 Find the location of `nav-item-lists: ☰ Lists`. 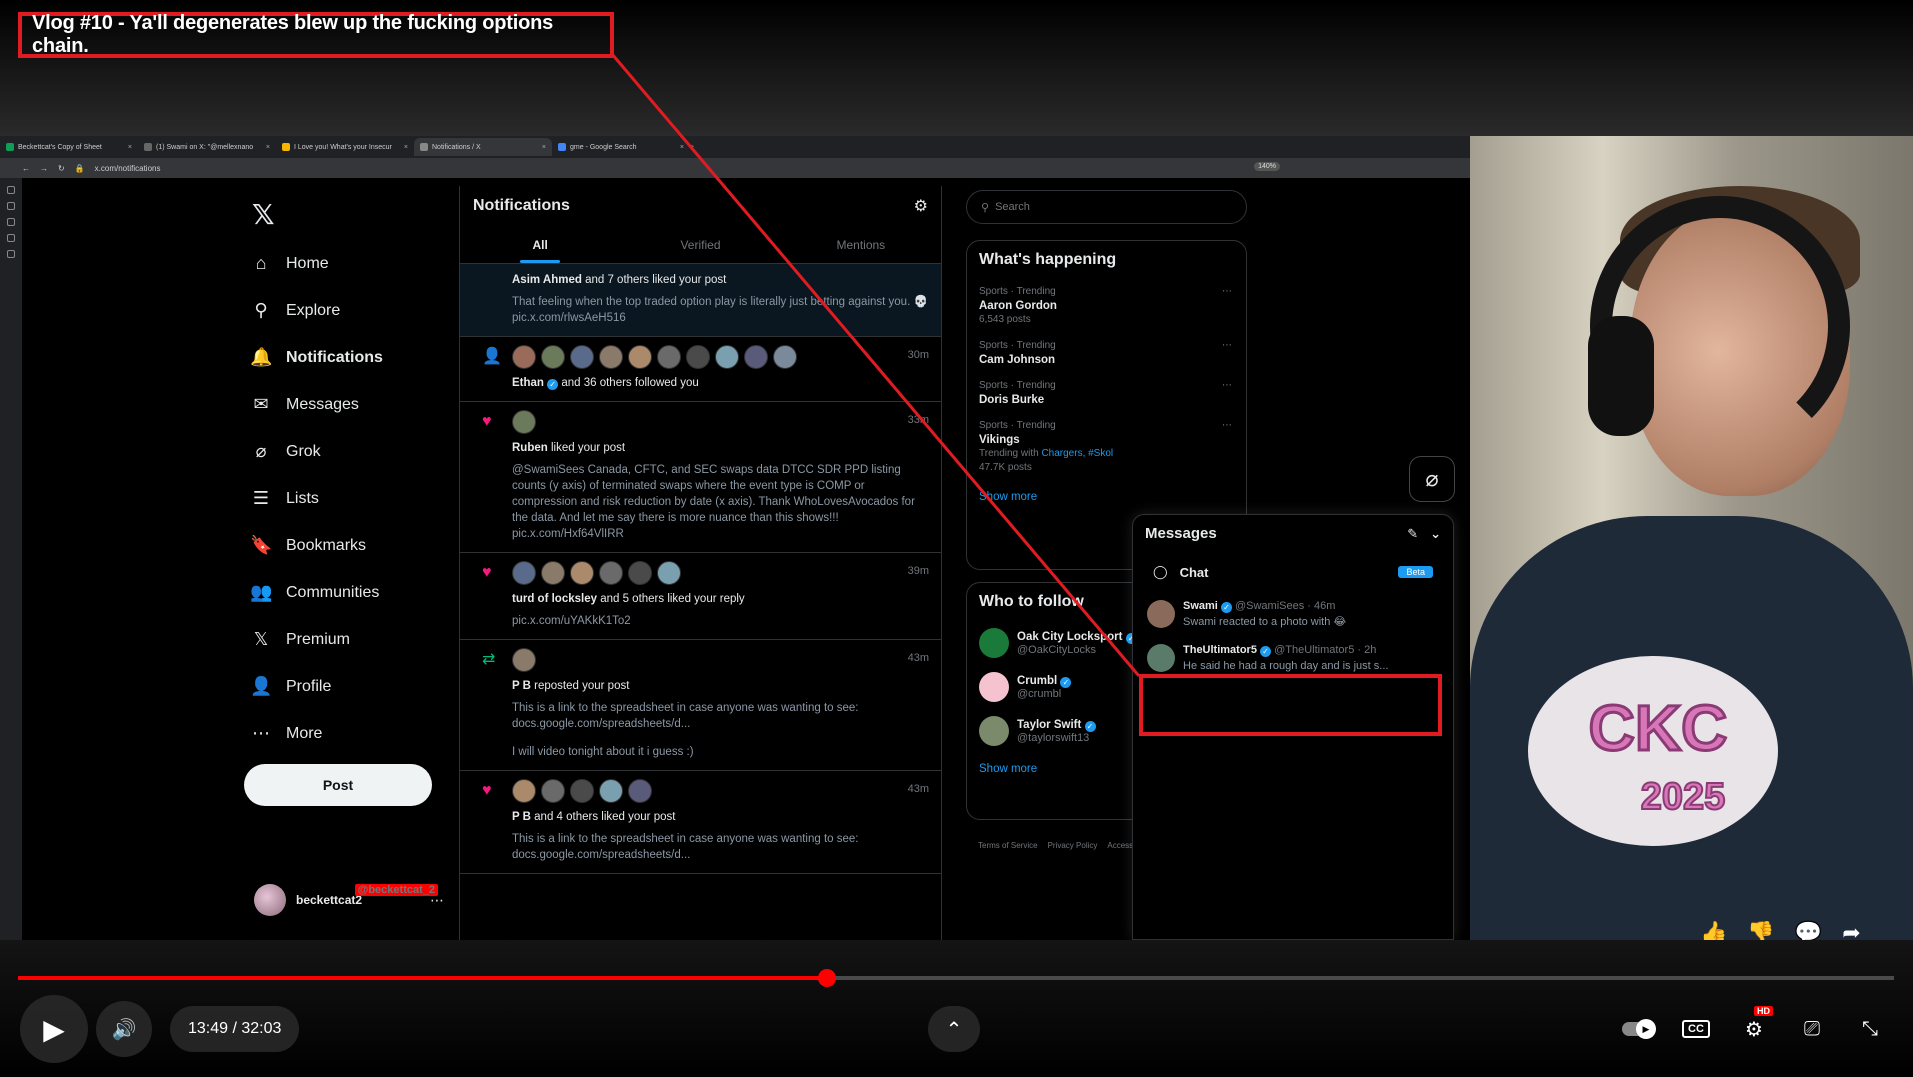

nav-item-lists: ☰ Lists is located at coordinates (355, 498).